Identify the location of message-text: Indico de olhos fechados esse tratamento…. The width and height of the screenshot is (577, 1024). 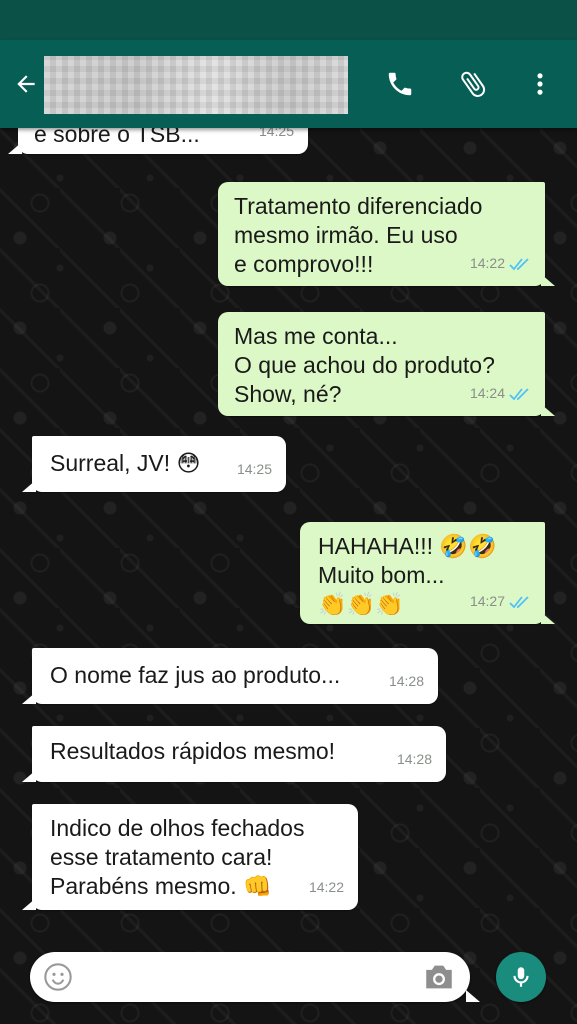
(177, 857).